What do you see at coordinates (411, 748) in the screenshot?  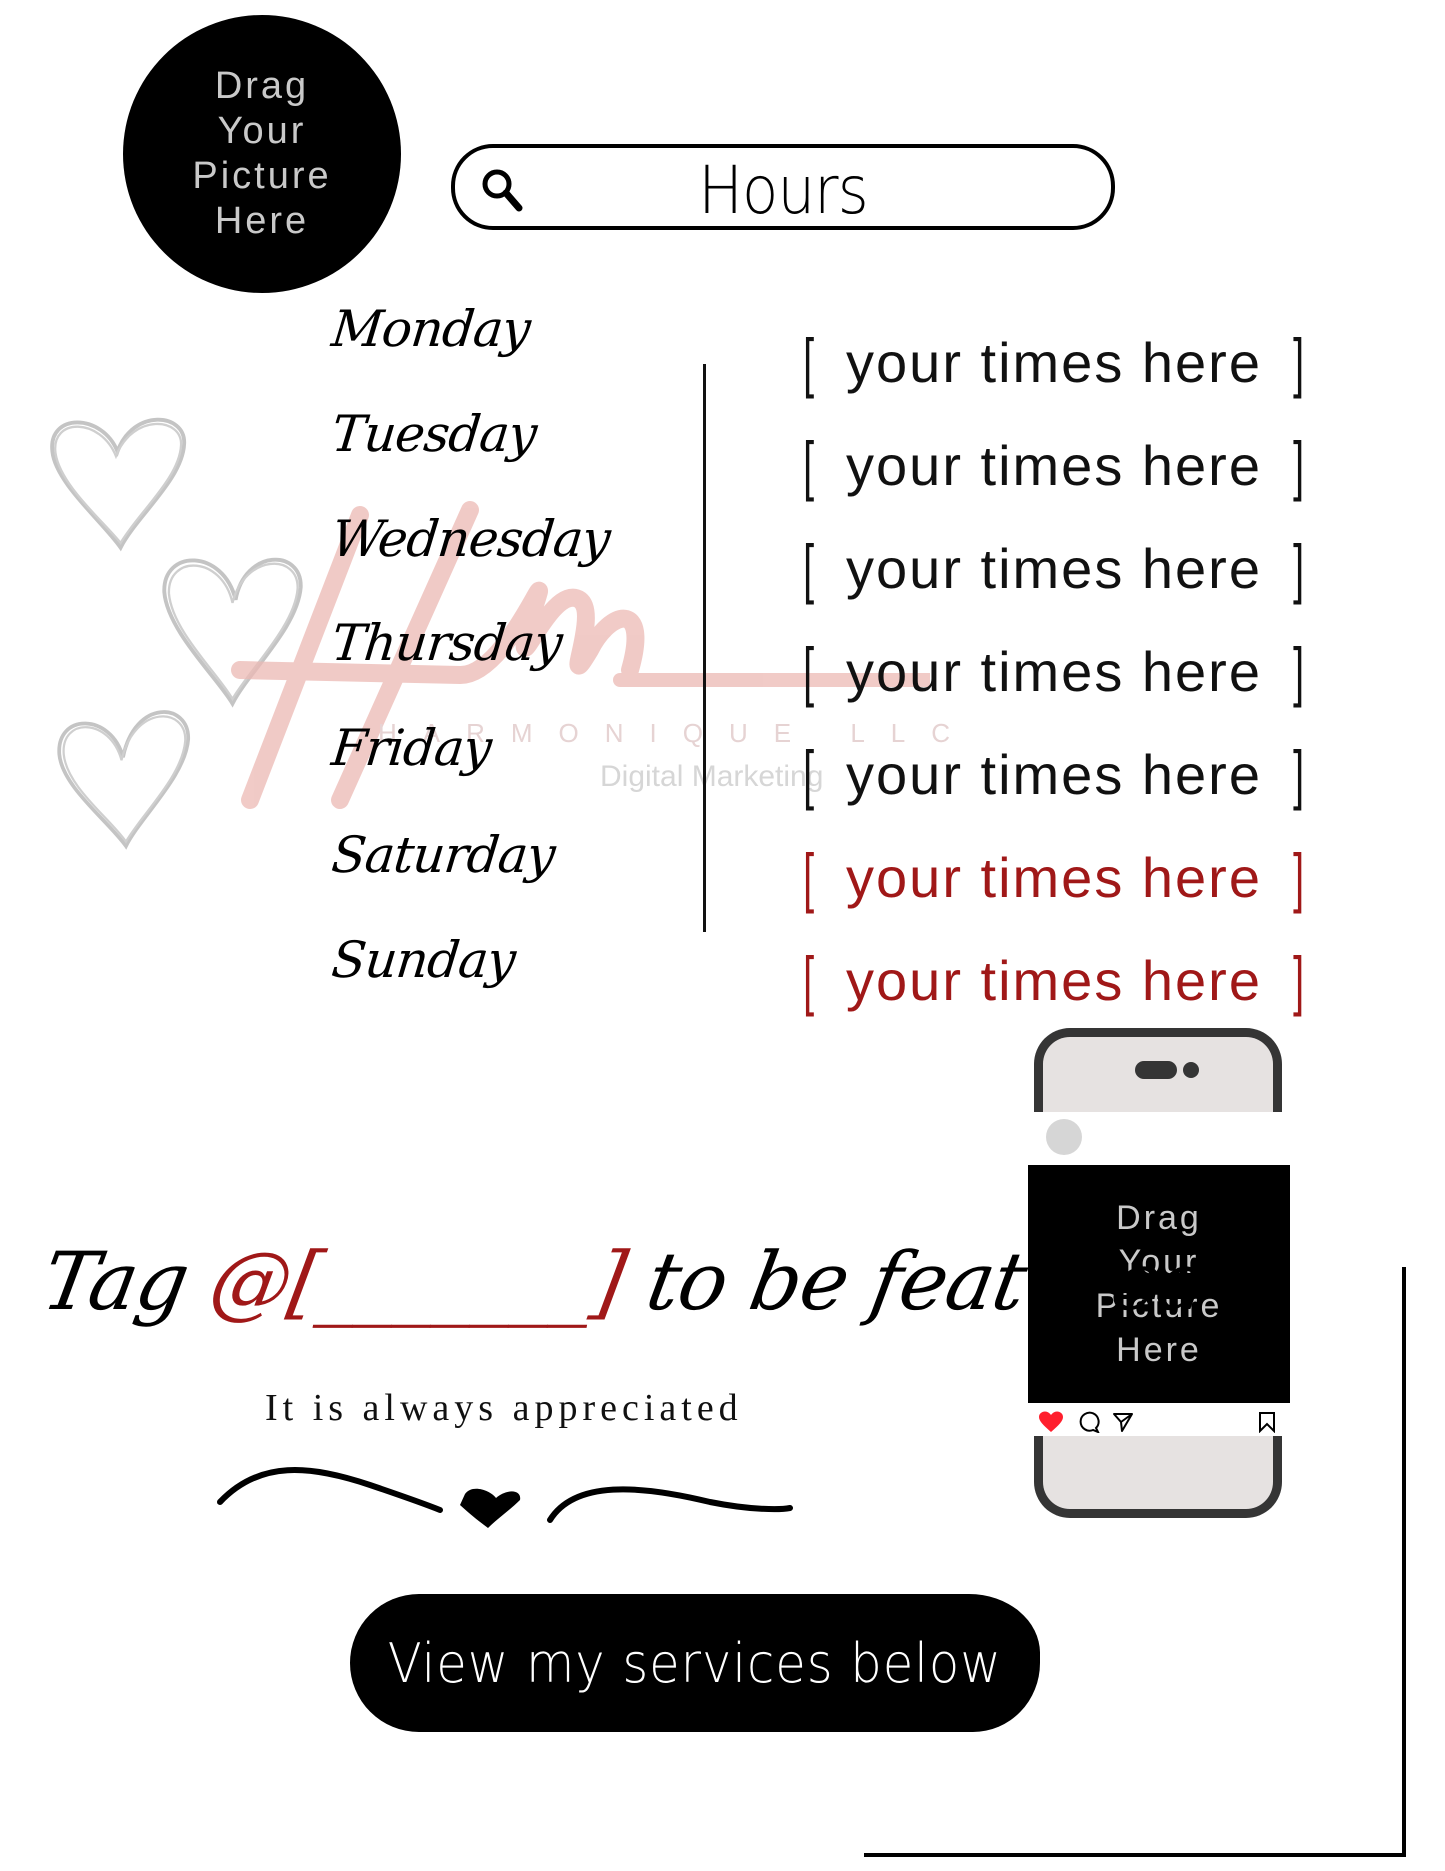 I see `day-label: Friday` at bounding box center [411, 748].